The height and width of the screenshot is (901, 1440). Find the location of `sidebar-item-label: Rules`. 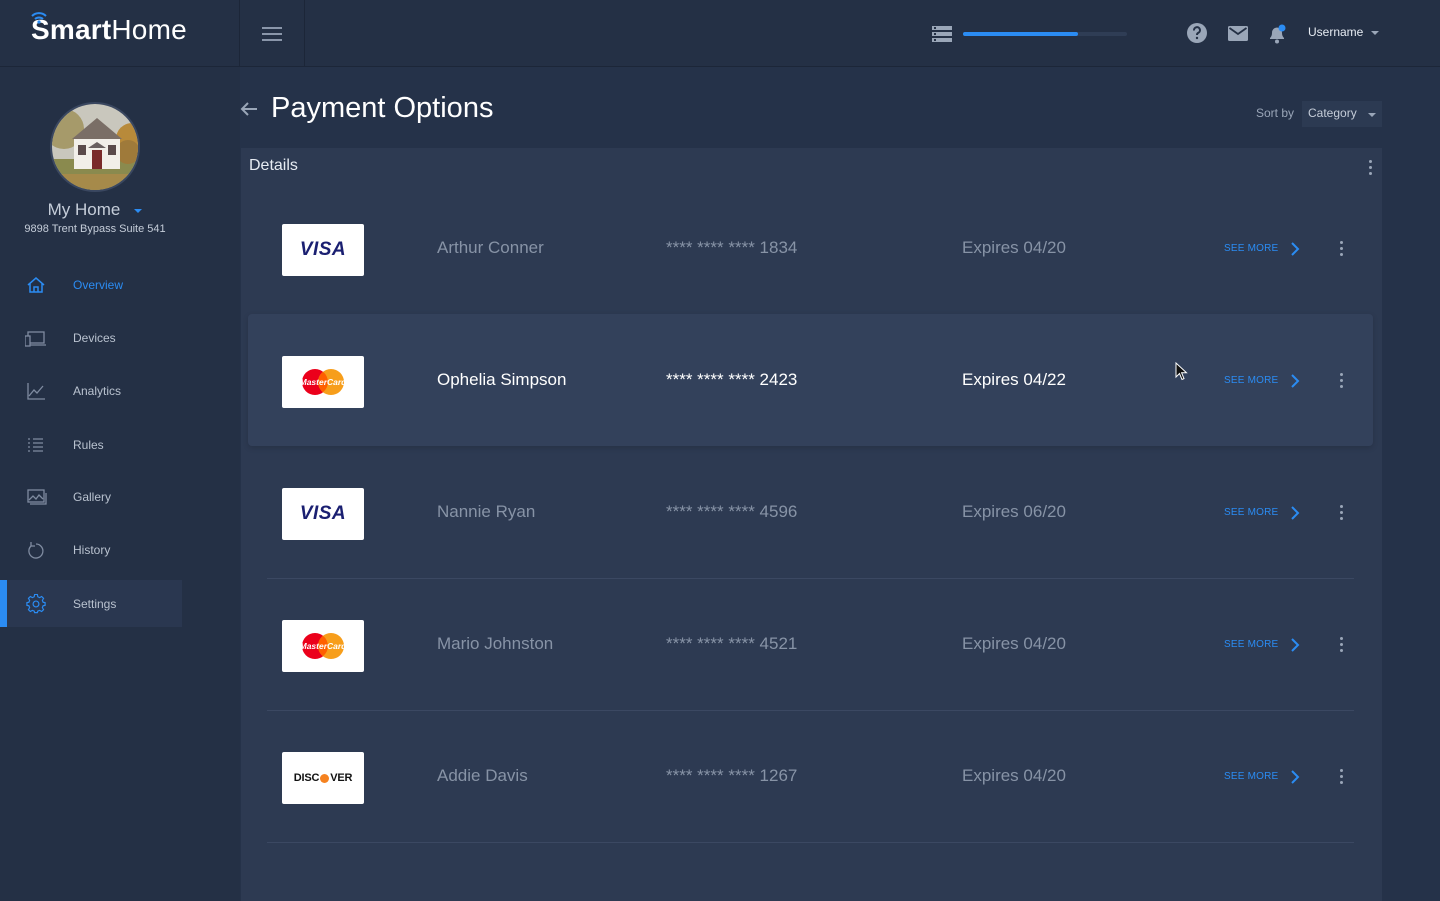

sidebar-item-label: Rules is located at coordinates (88, 445).